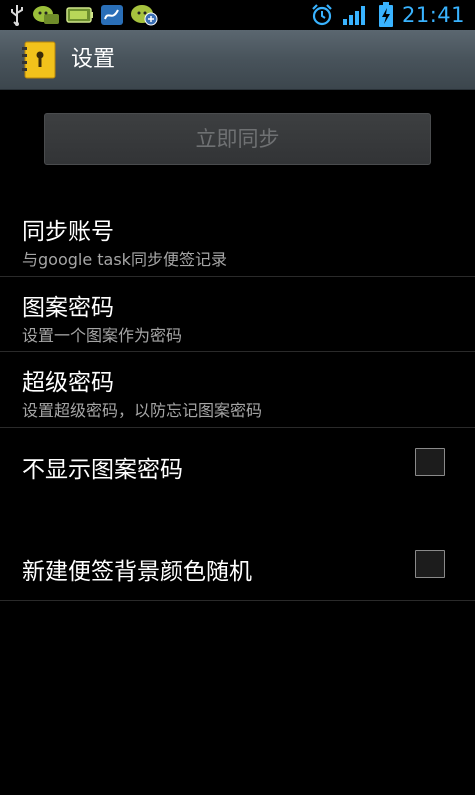 This screenshot has width=475, height=795. What do you see at coordinates (68, 308) in the screenshot?
I see `setting-title: 图案密码` at bounding box center [68, 308].